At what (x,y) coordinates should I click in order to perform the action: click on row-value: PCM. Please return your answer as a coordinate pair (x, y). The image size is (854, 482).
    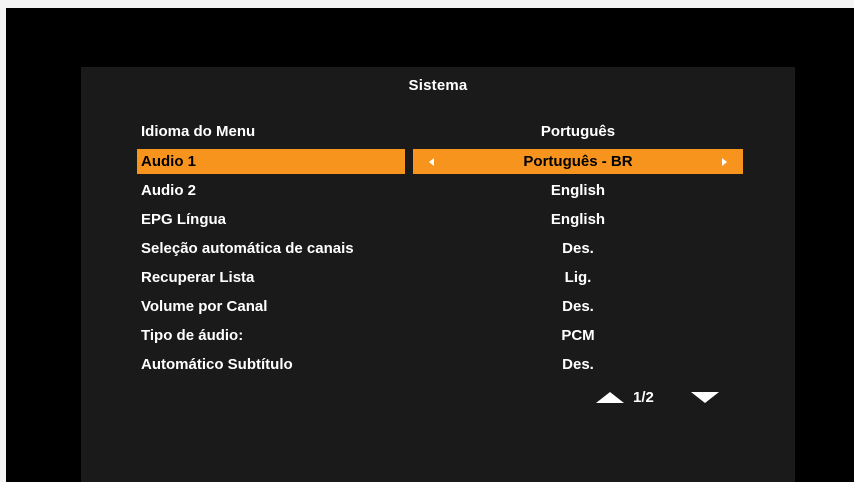
    Looking at the image, I should click on (578, 335).